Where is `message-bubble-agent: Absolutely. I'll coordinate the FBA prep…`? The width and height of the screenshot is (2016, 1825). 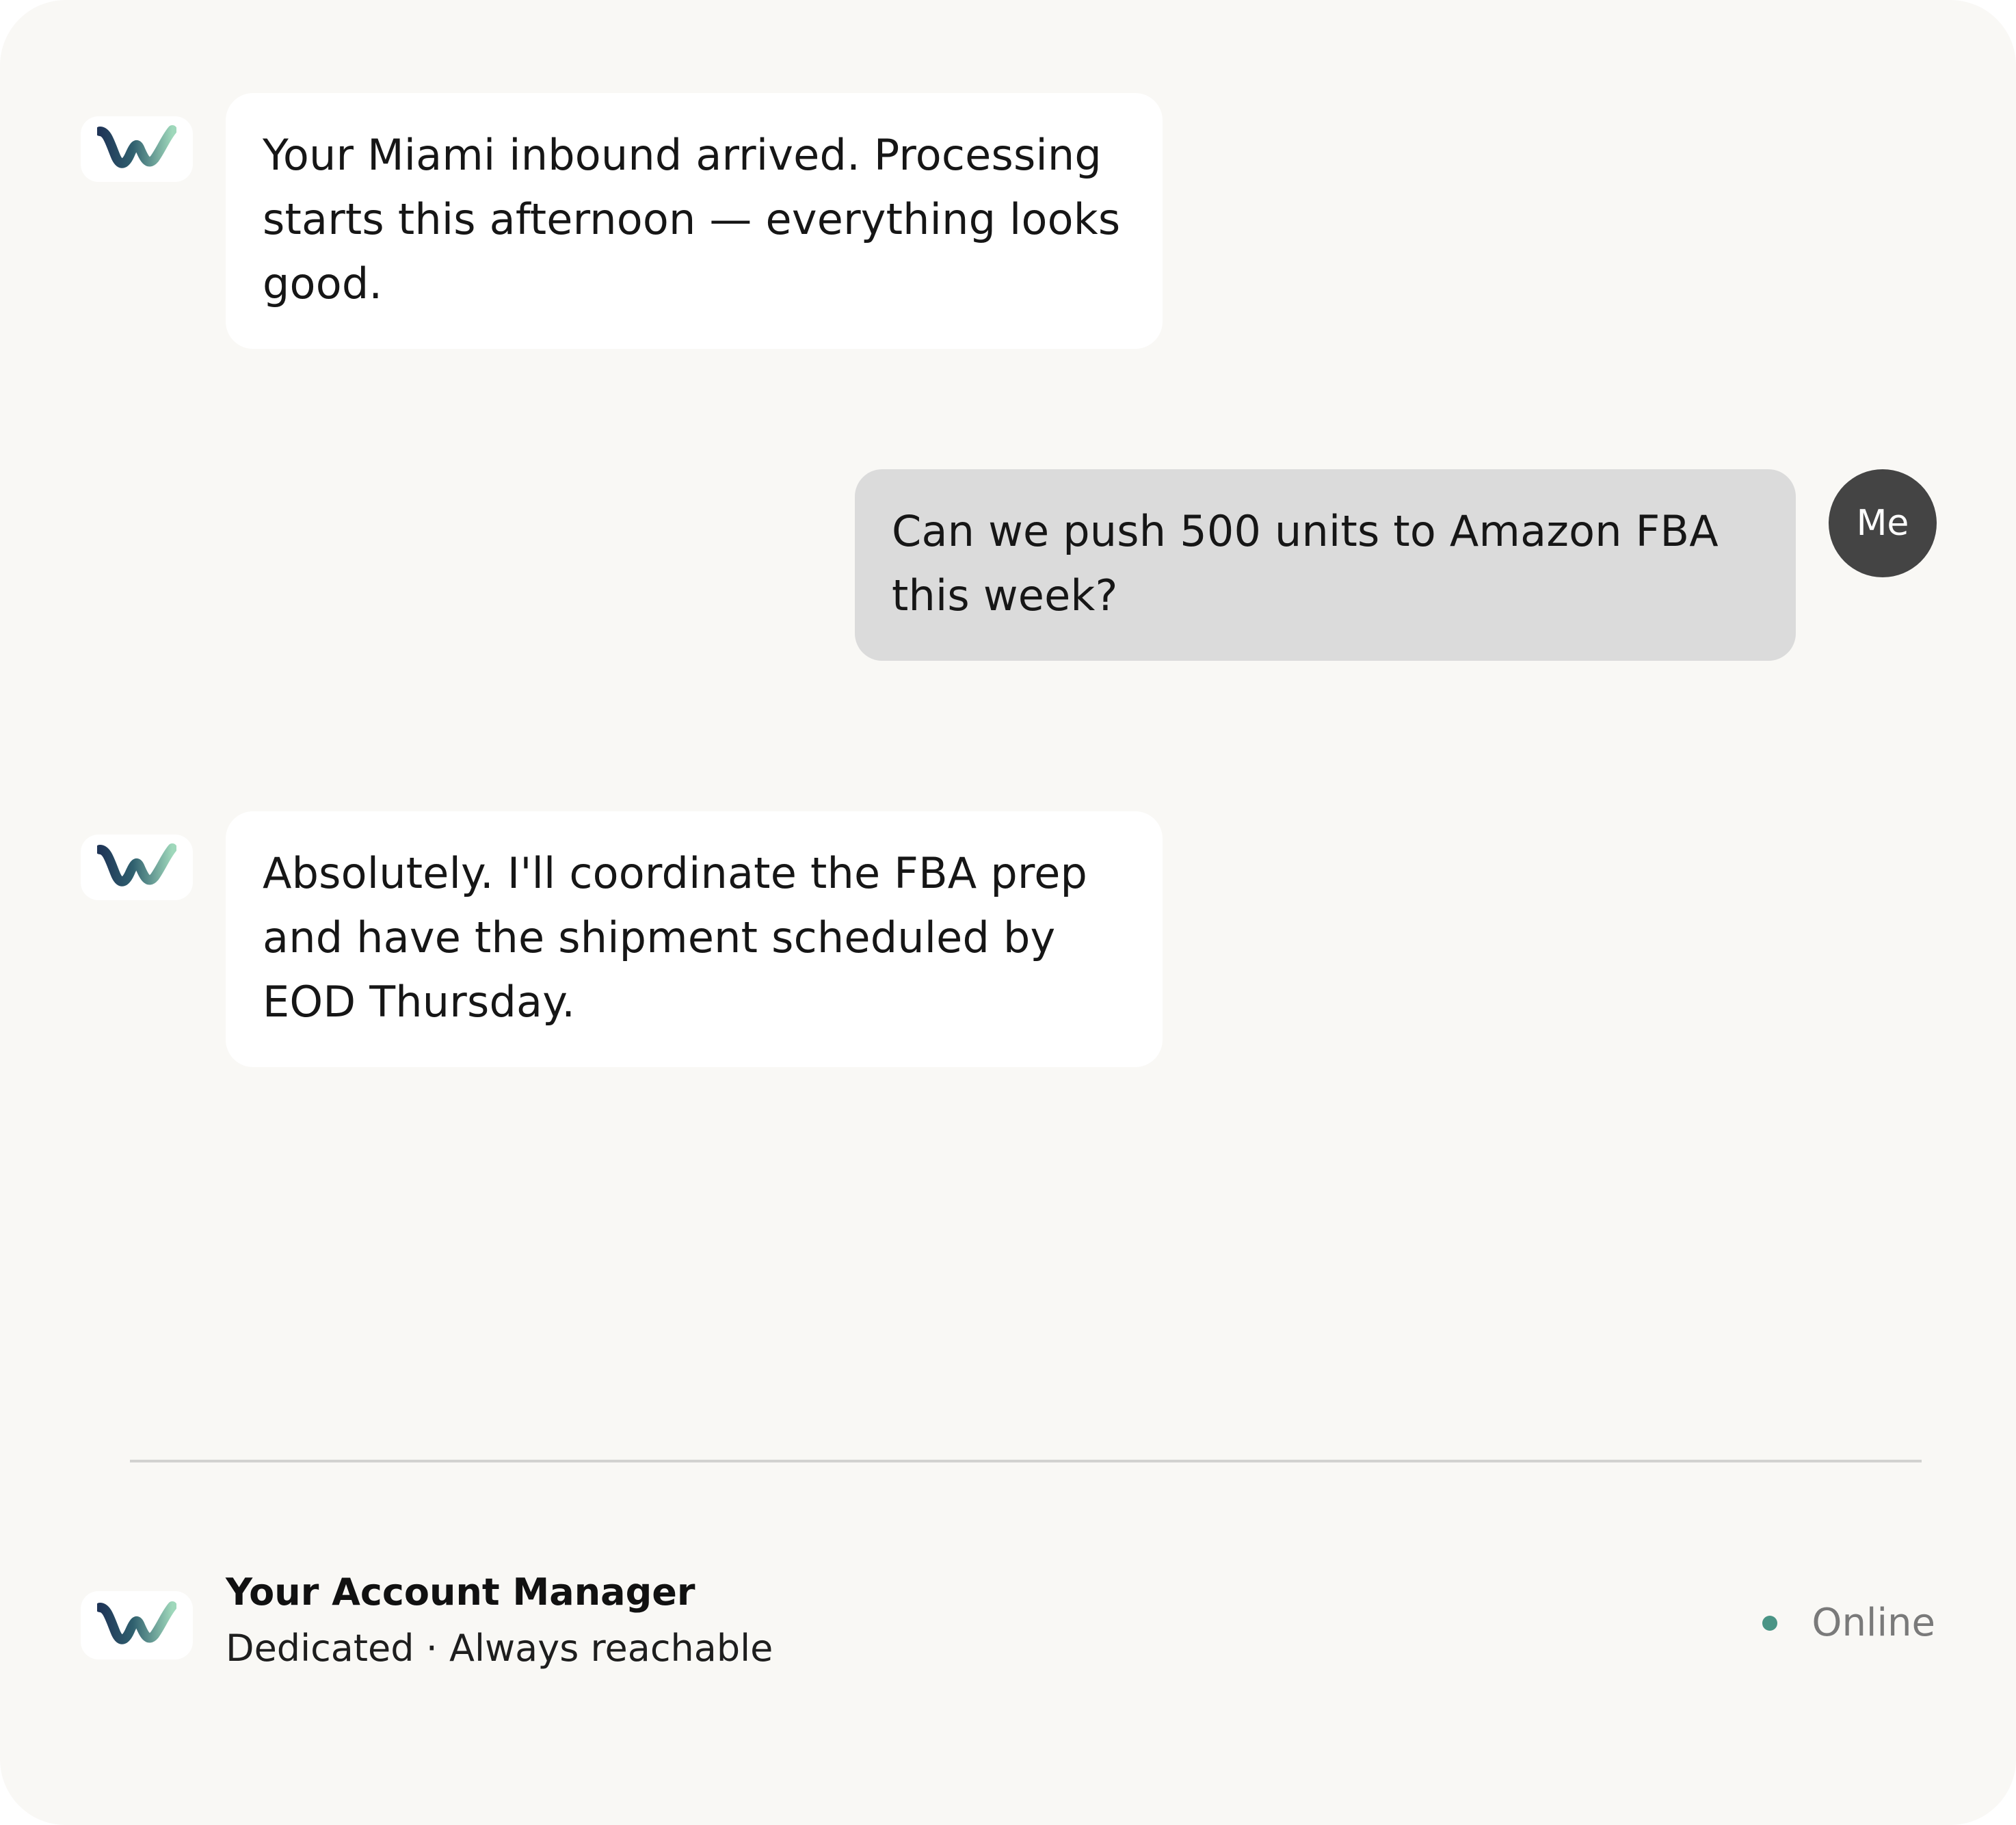 message-bubble-agent: Absolutely. I'll coordinate the FBA prep… is located at coordinates (694, 939).